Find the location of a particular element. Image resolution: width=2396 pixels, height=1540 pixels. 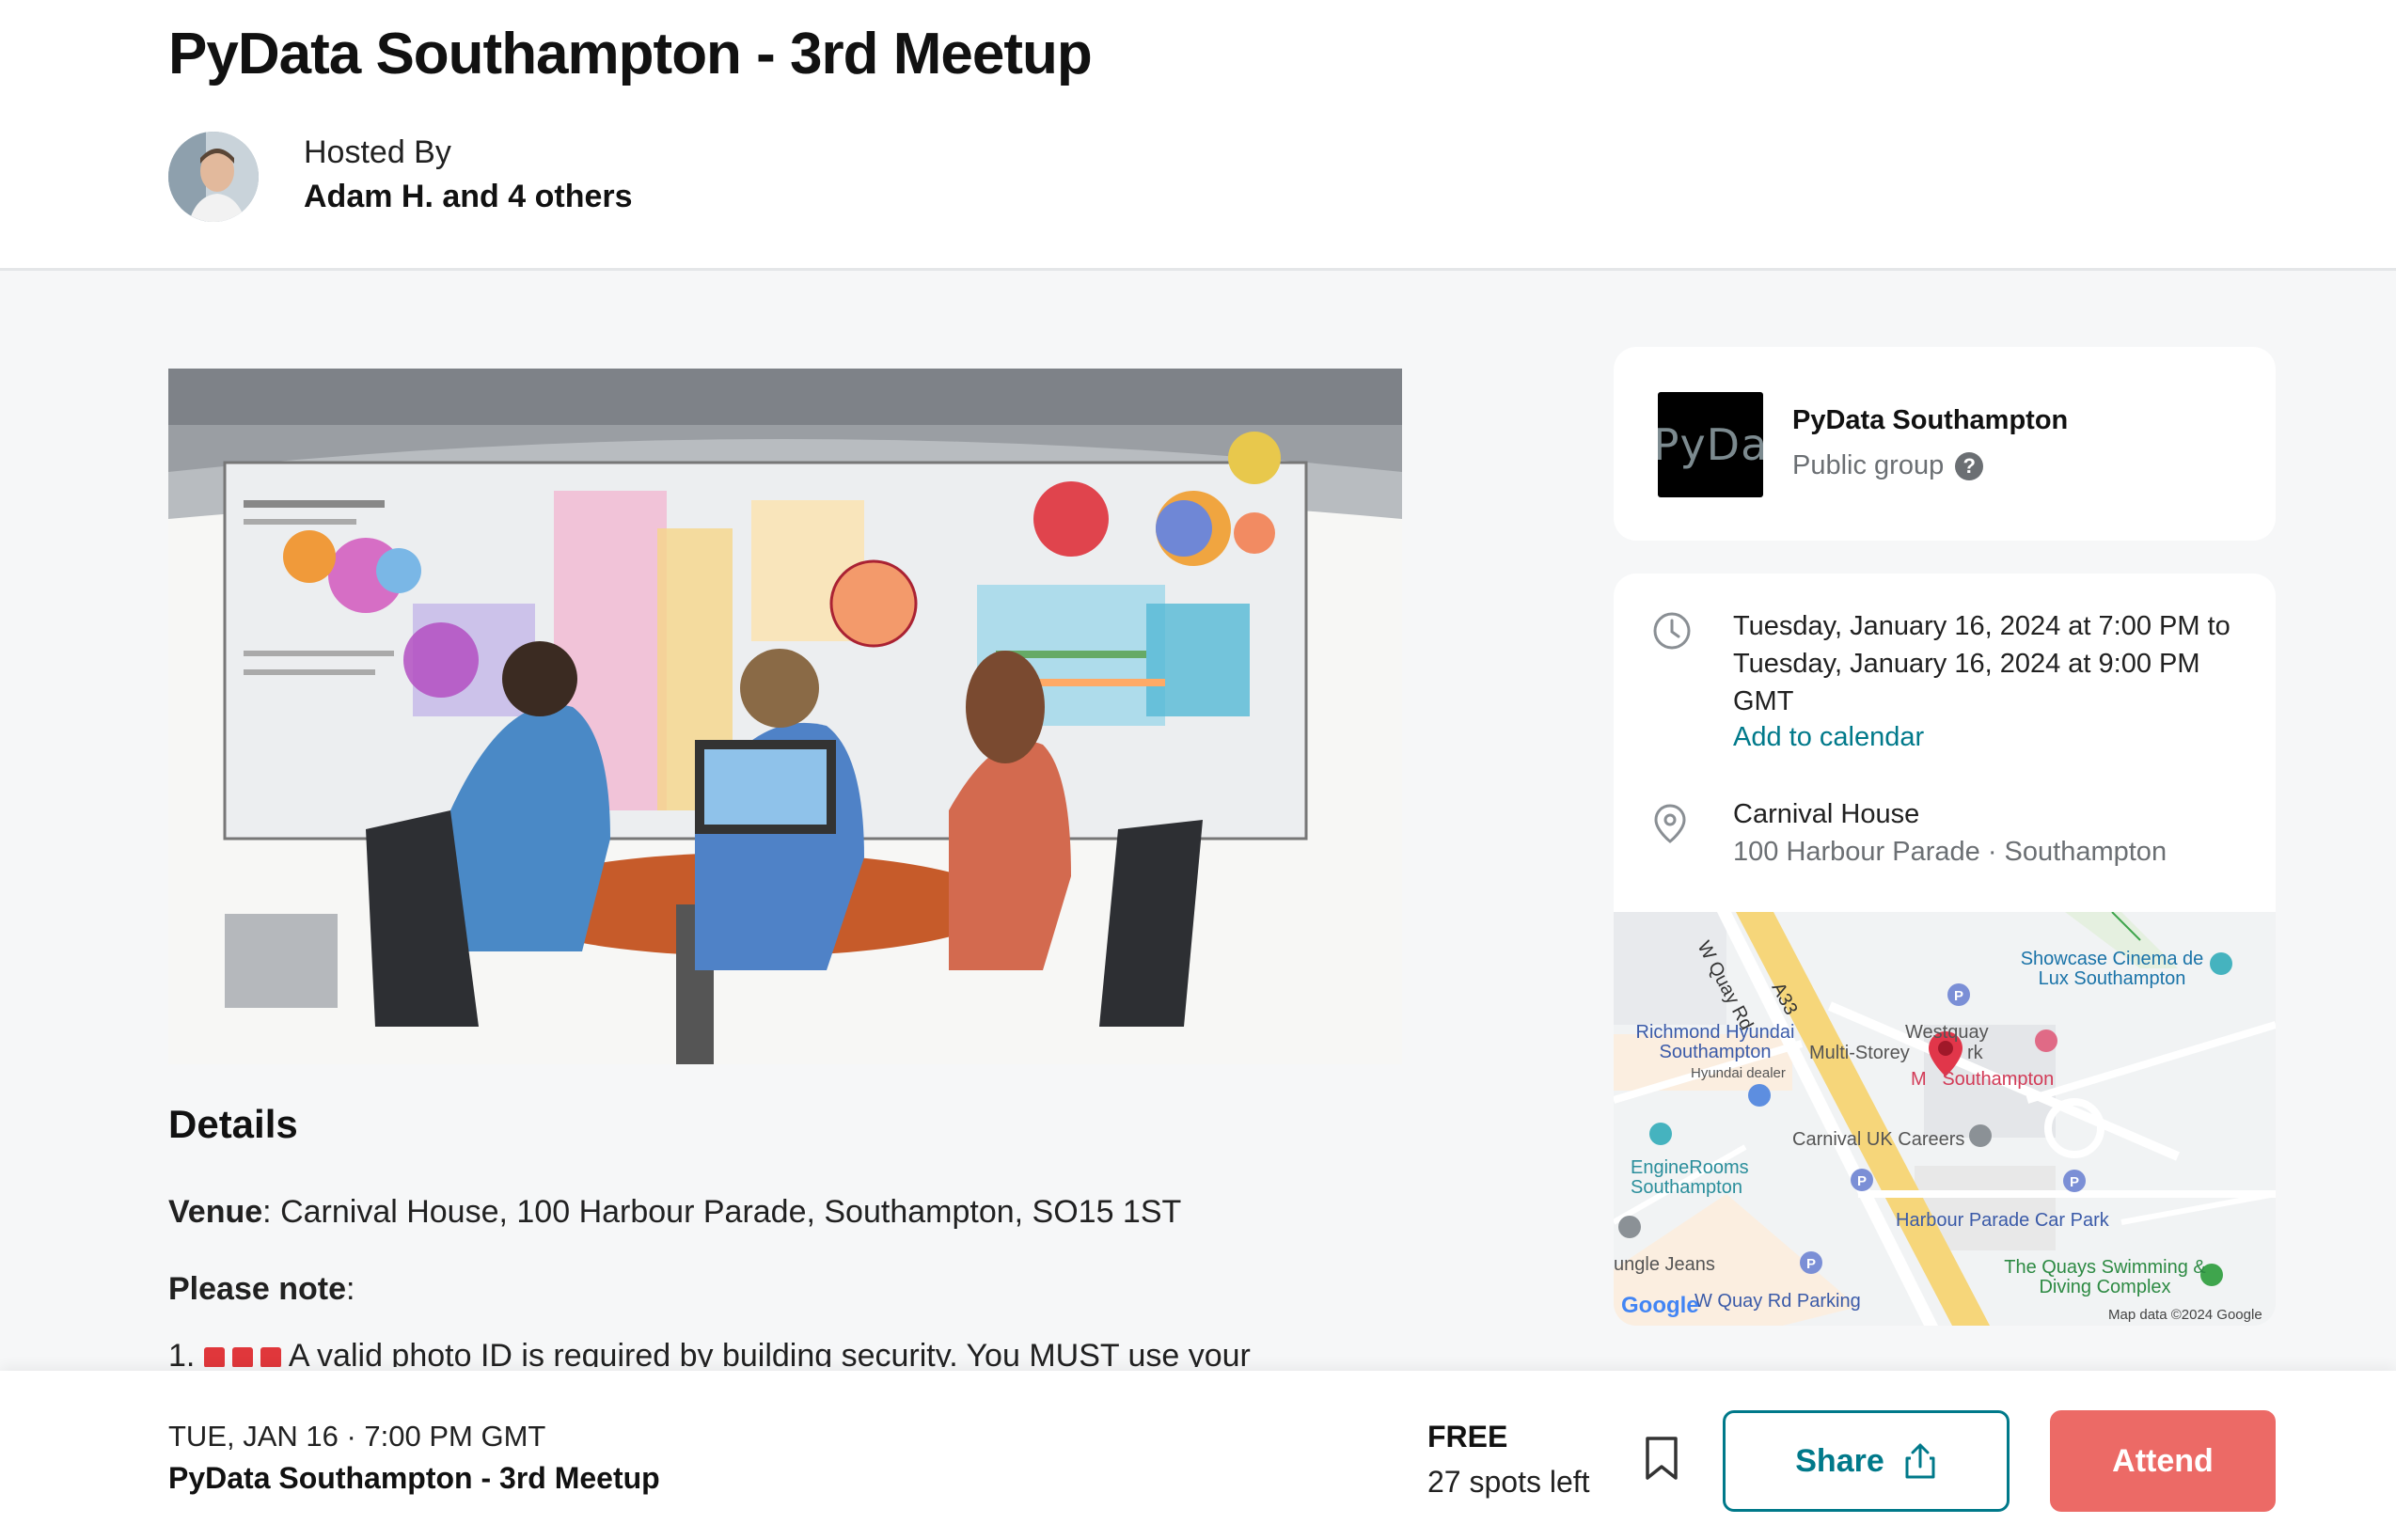

group-type-label: Public group is located at coordinates (1868, 465).